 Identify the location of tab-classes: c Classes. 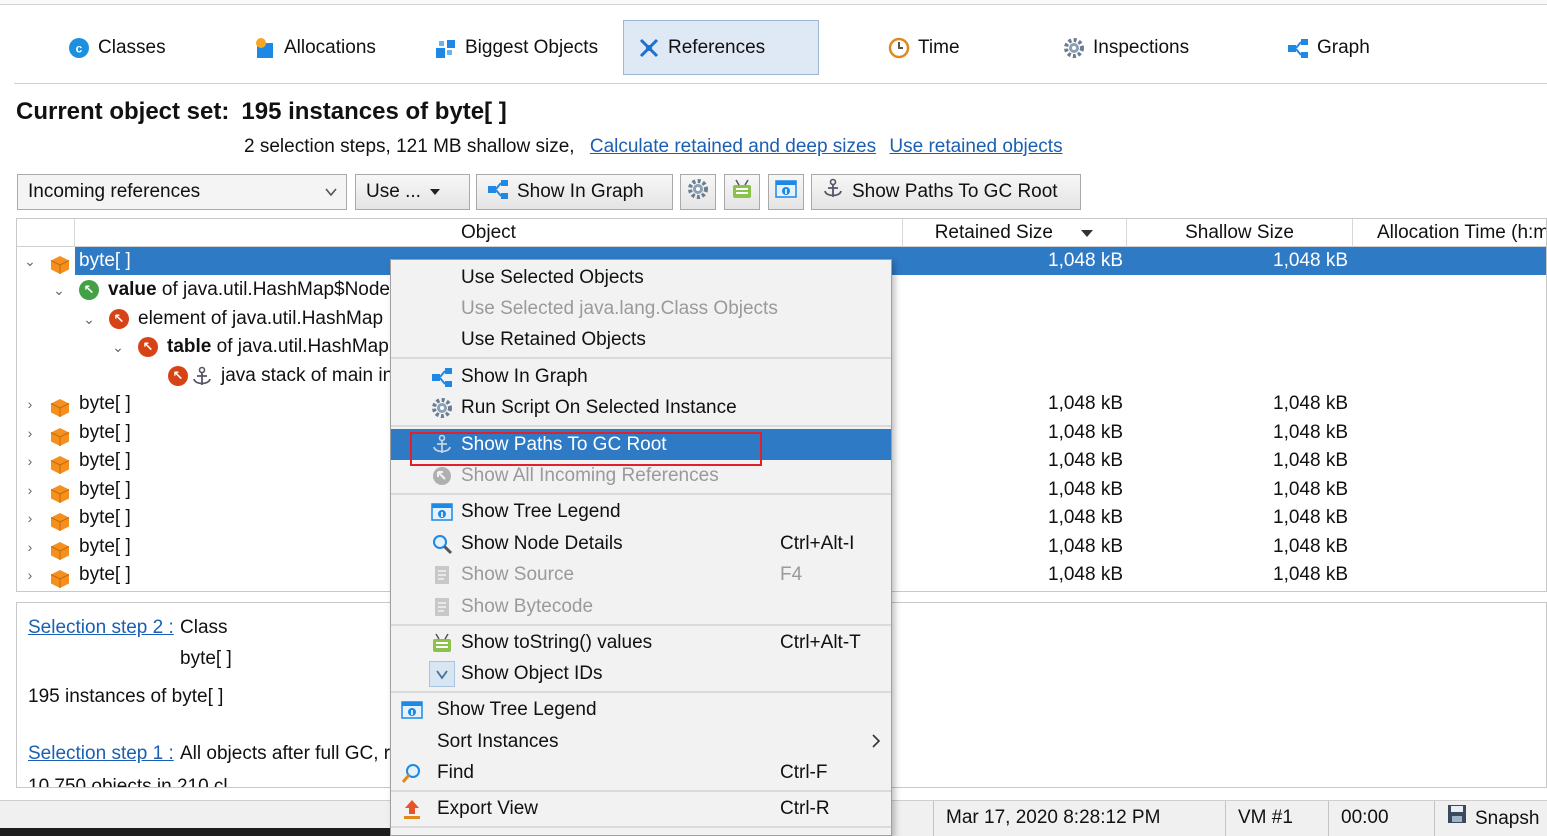
(117, 47).